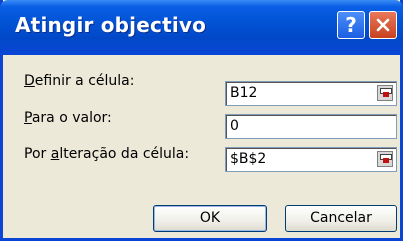 This screenshot has height=241, width=403. I want to click on changing-cell-input: $B$2, so click(311, 159).